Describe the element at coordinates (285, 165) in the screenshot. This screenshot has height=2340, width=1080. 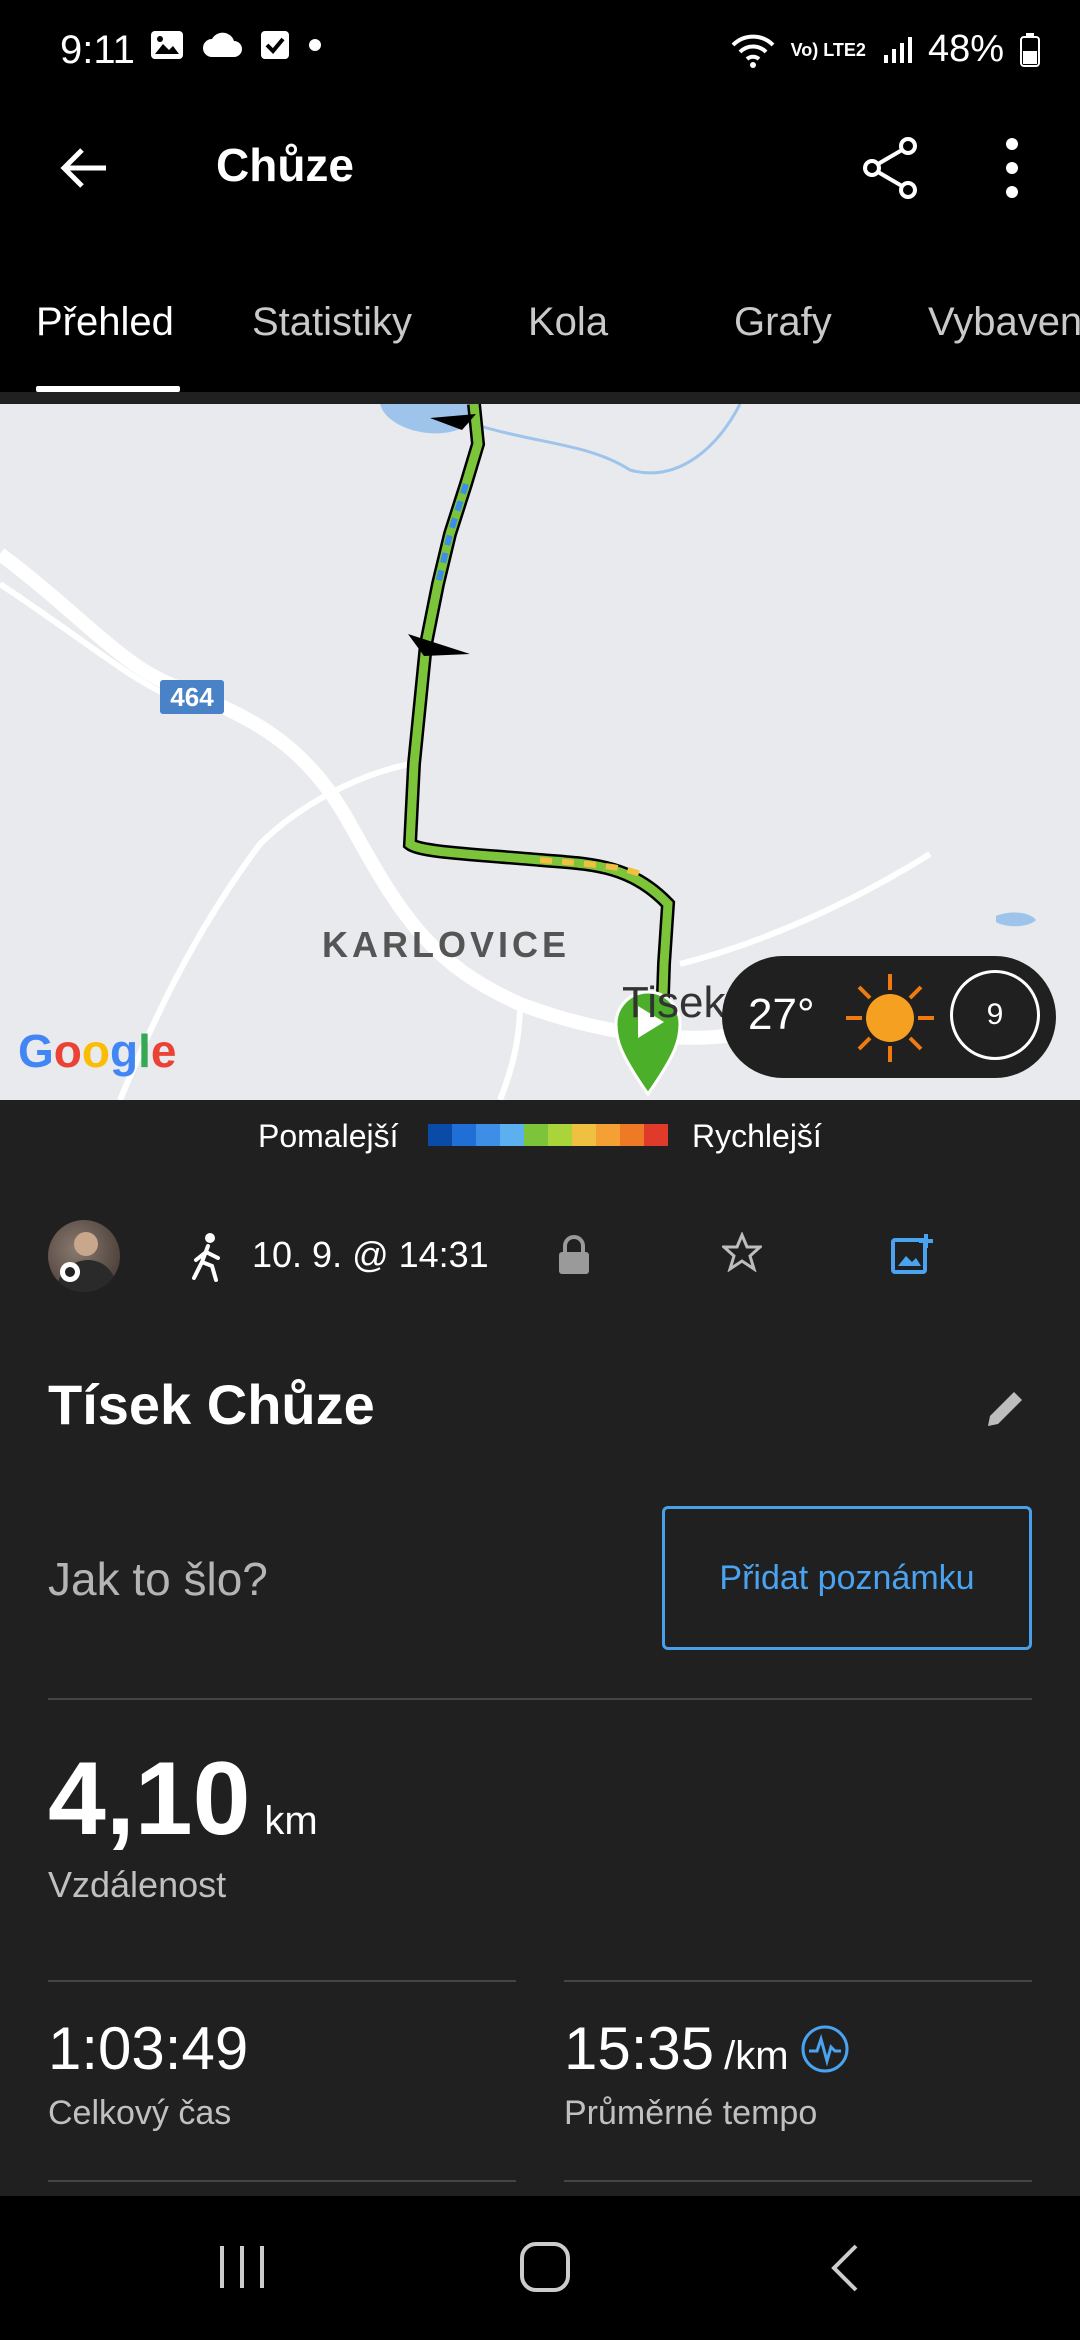
I see `page-title: Chůze` at that location.